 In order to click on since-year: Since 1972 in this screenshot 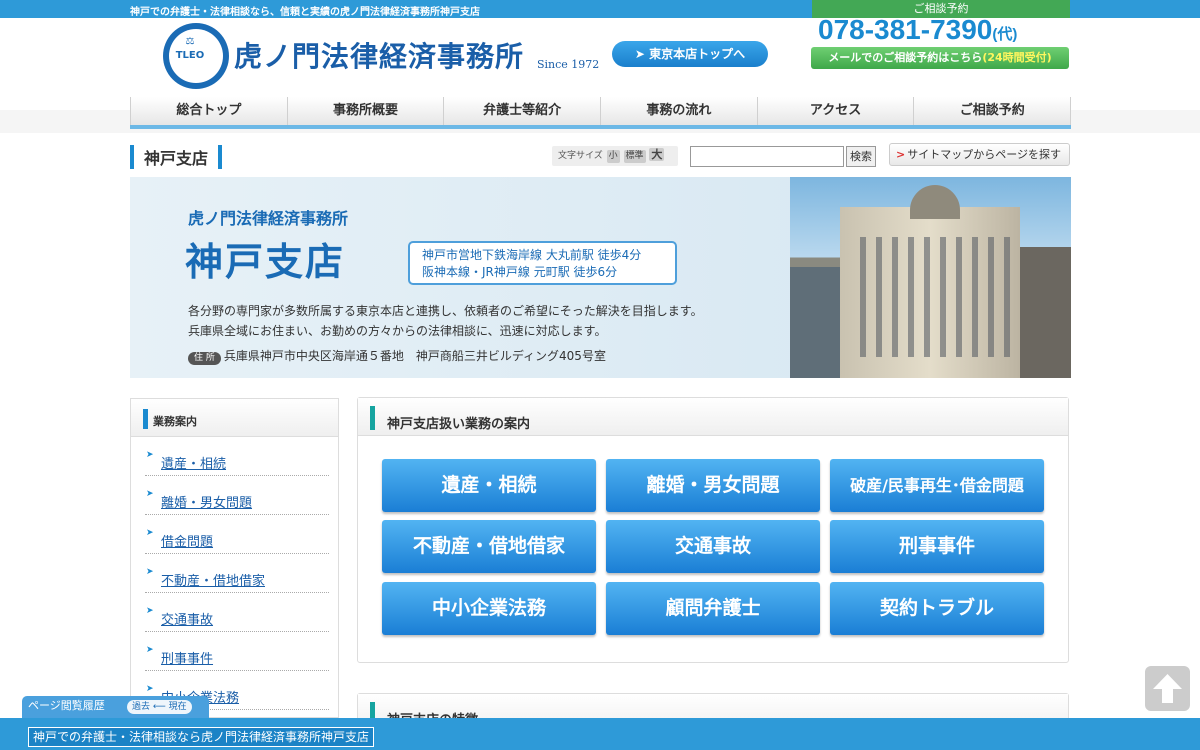, I will do `click(568, 64)`.